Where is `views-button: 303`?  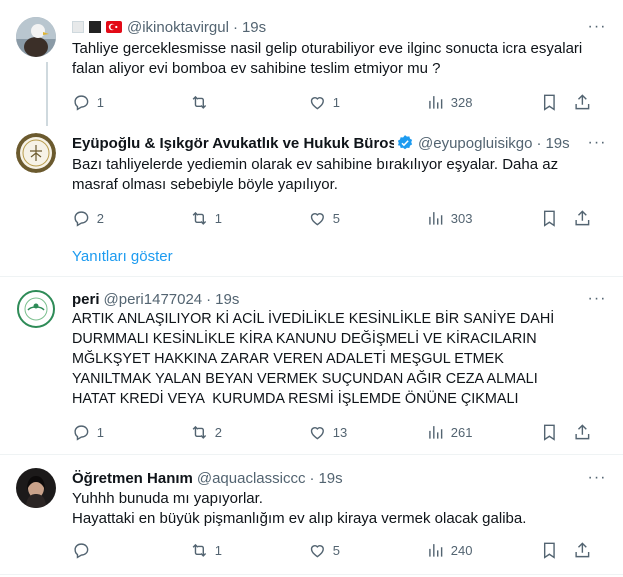
views-button: 303 is located at coordinates (449, 218).